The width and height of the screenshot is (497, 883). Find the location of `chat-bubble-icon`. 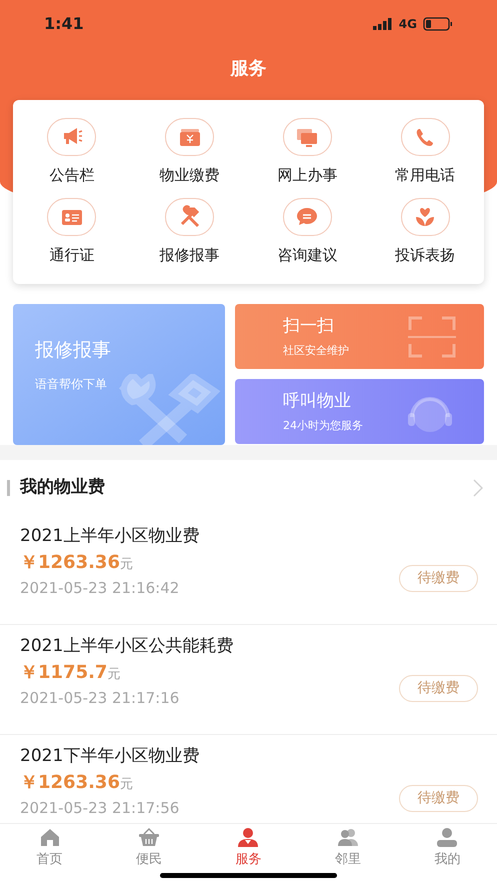

chat-bubble-icon is located at coordinates (307, 217).